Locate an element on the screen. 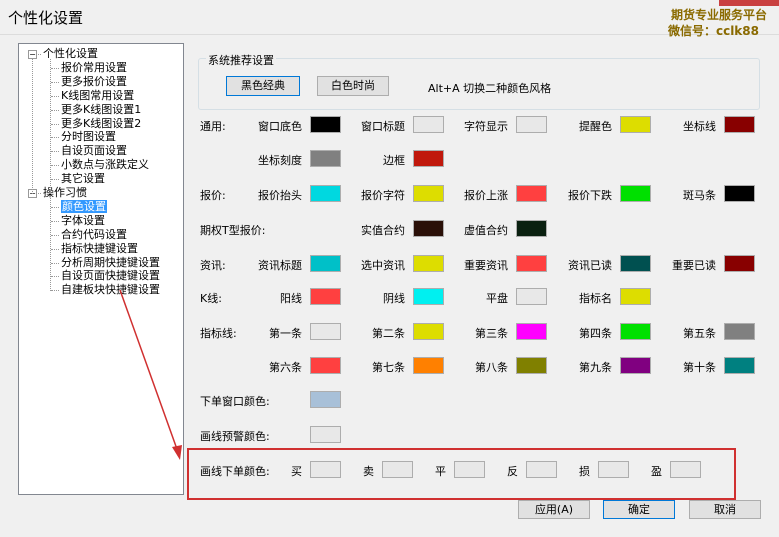 This screenshot has height=537, width=779. color-label: 虚值合约 is located at coordinates (486, 230).